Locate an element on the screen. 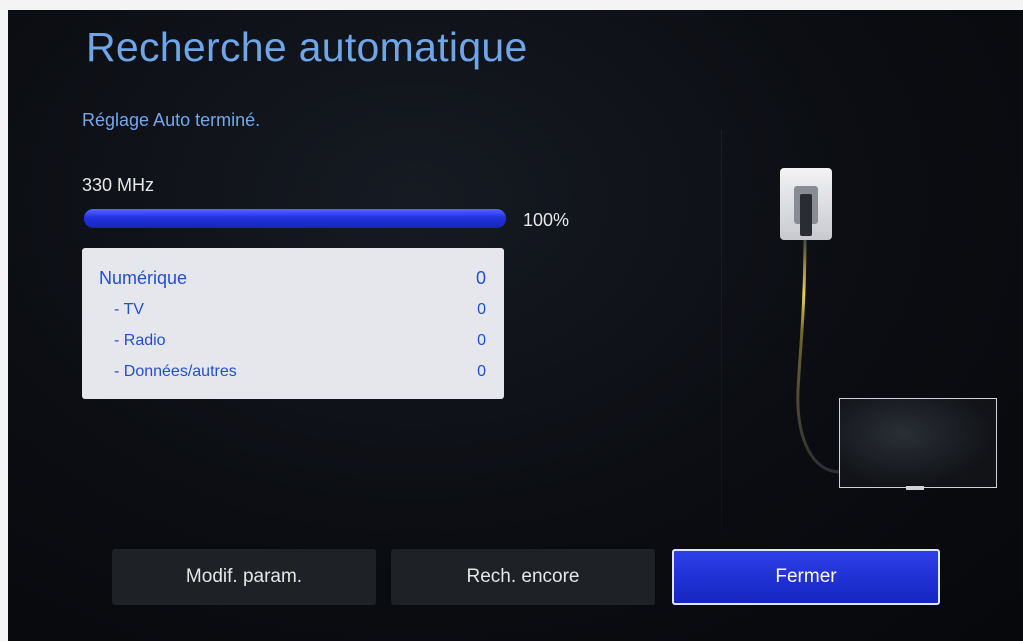  modify-settings-button: Modif. param. is located at coordinates (244, 577).